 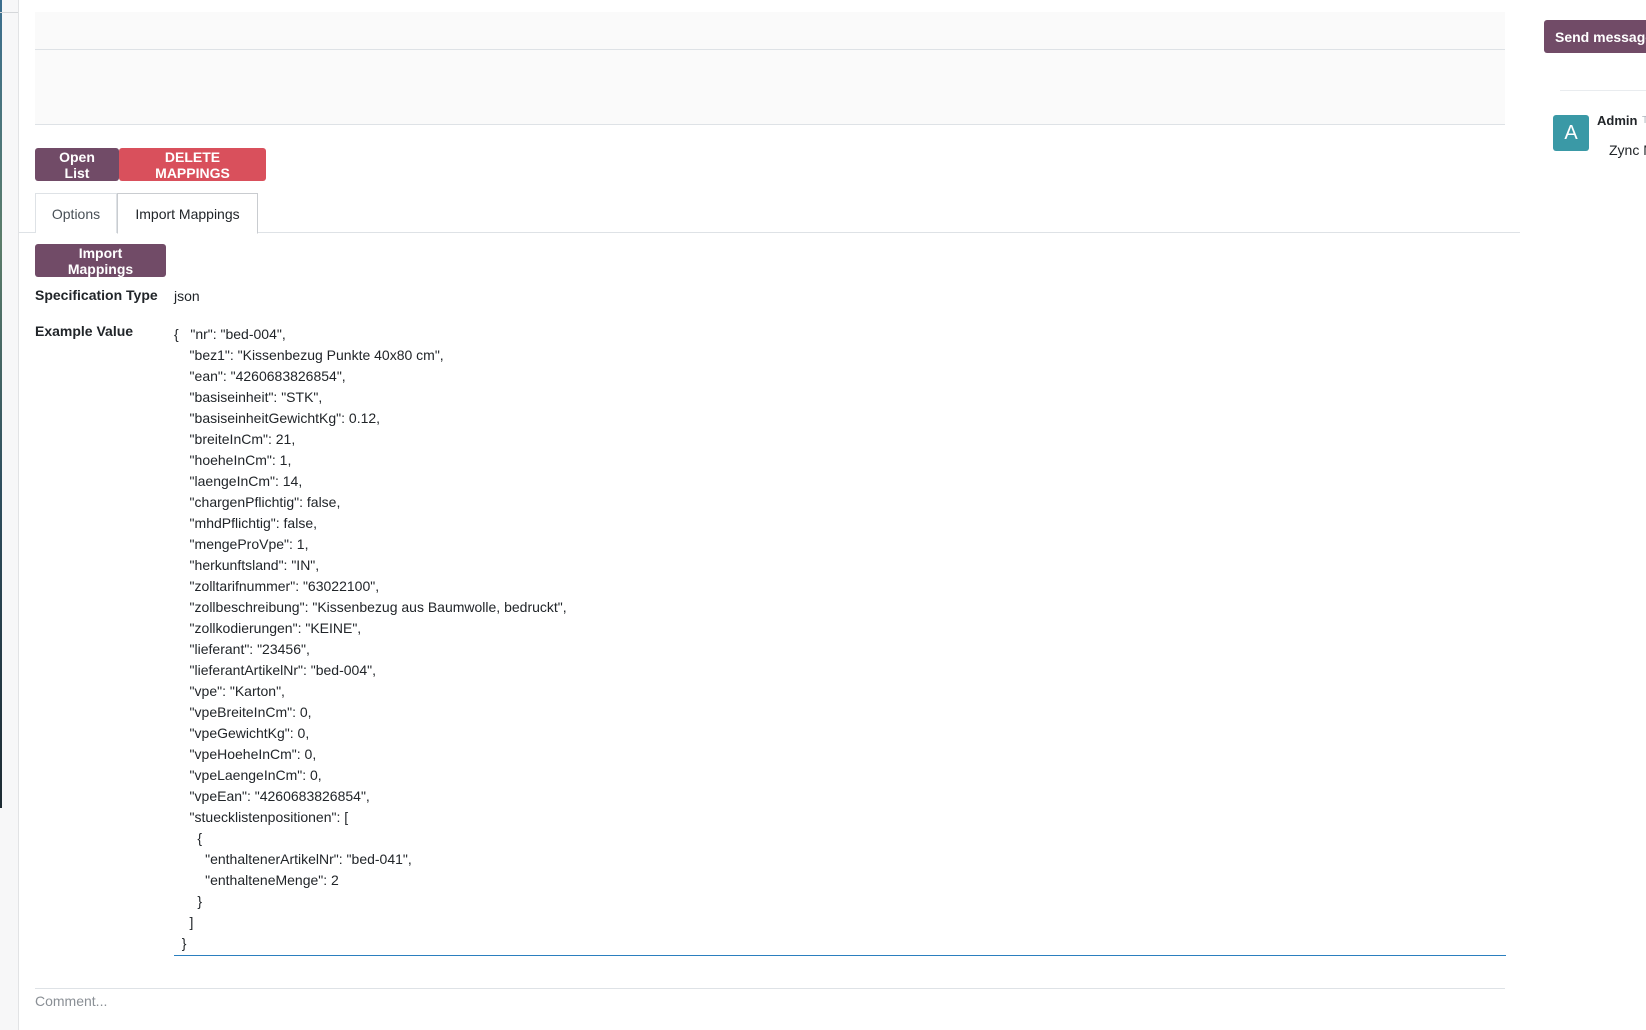 What do you see at coordinates (1644, 120) in the screenshot?
I see `message-date: T` at bounding box center [1644, 120].